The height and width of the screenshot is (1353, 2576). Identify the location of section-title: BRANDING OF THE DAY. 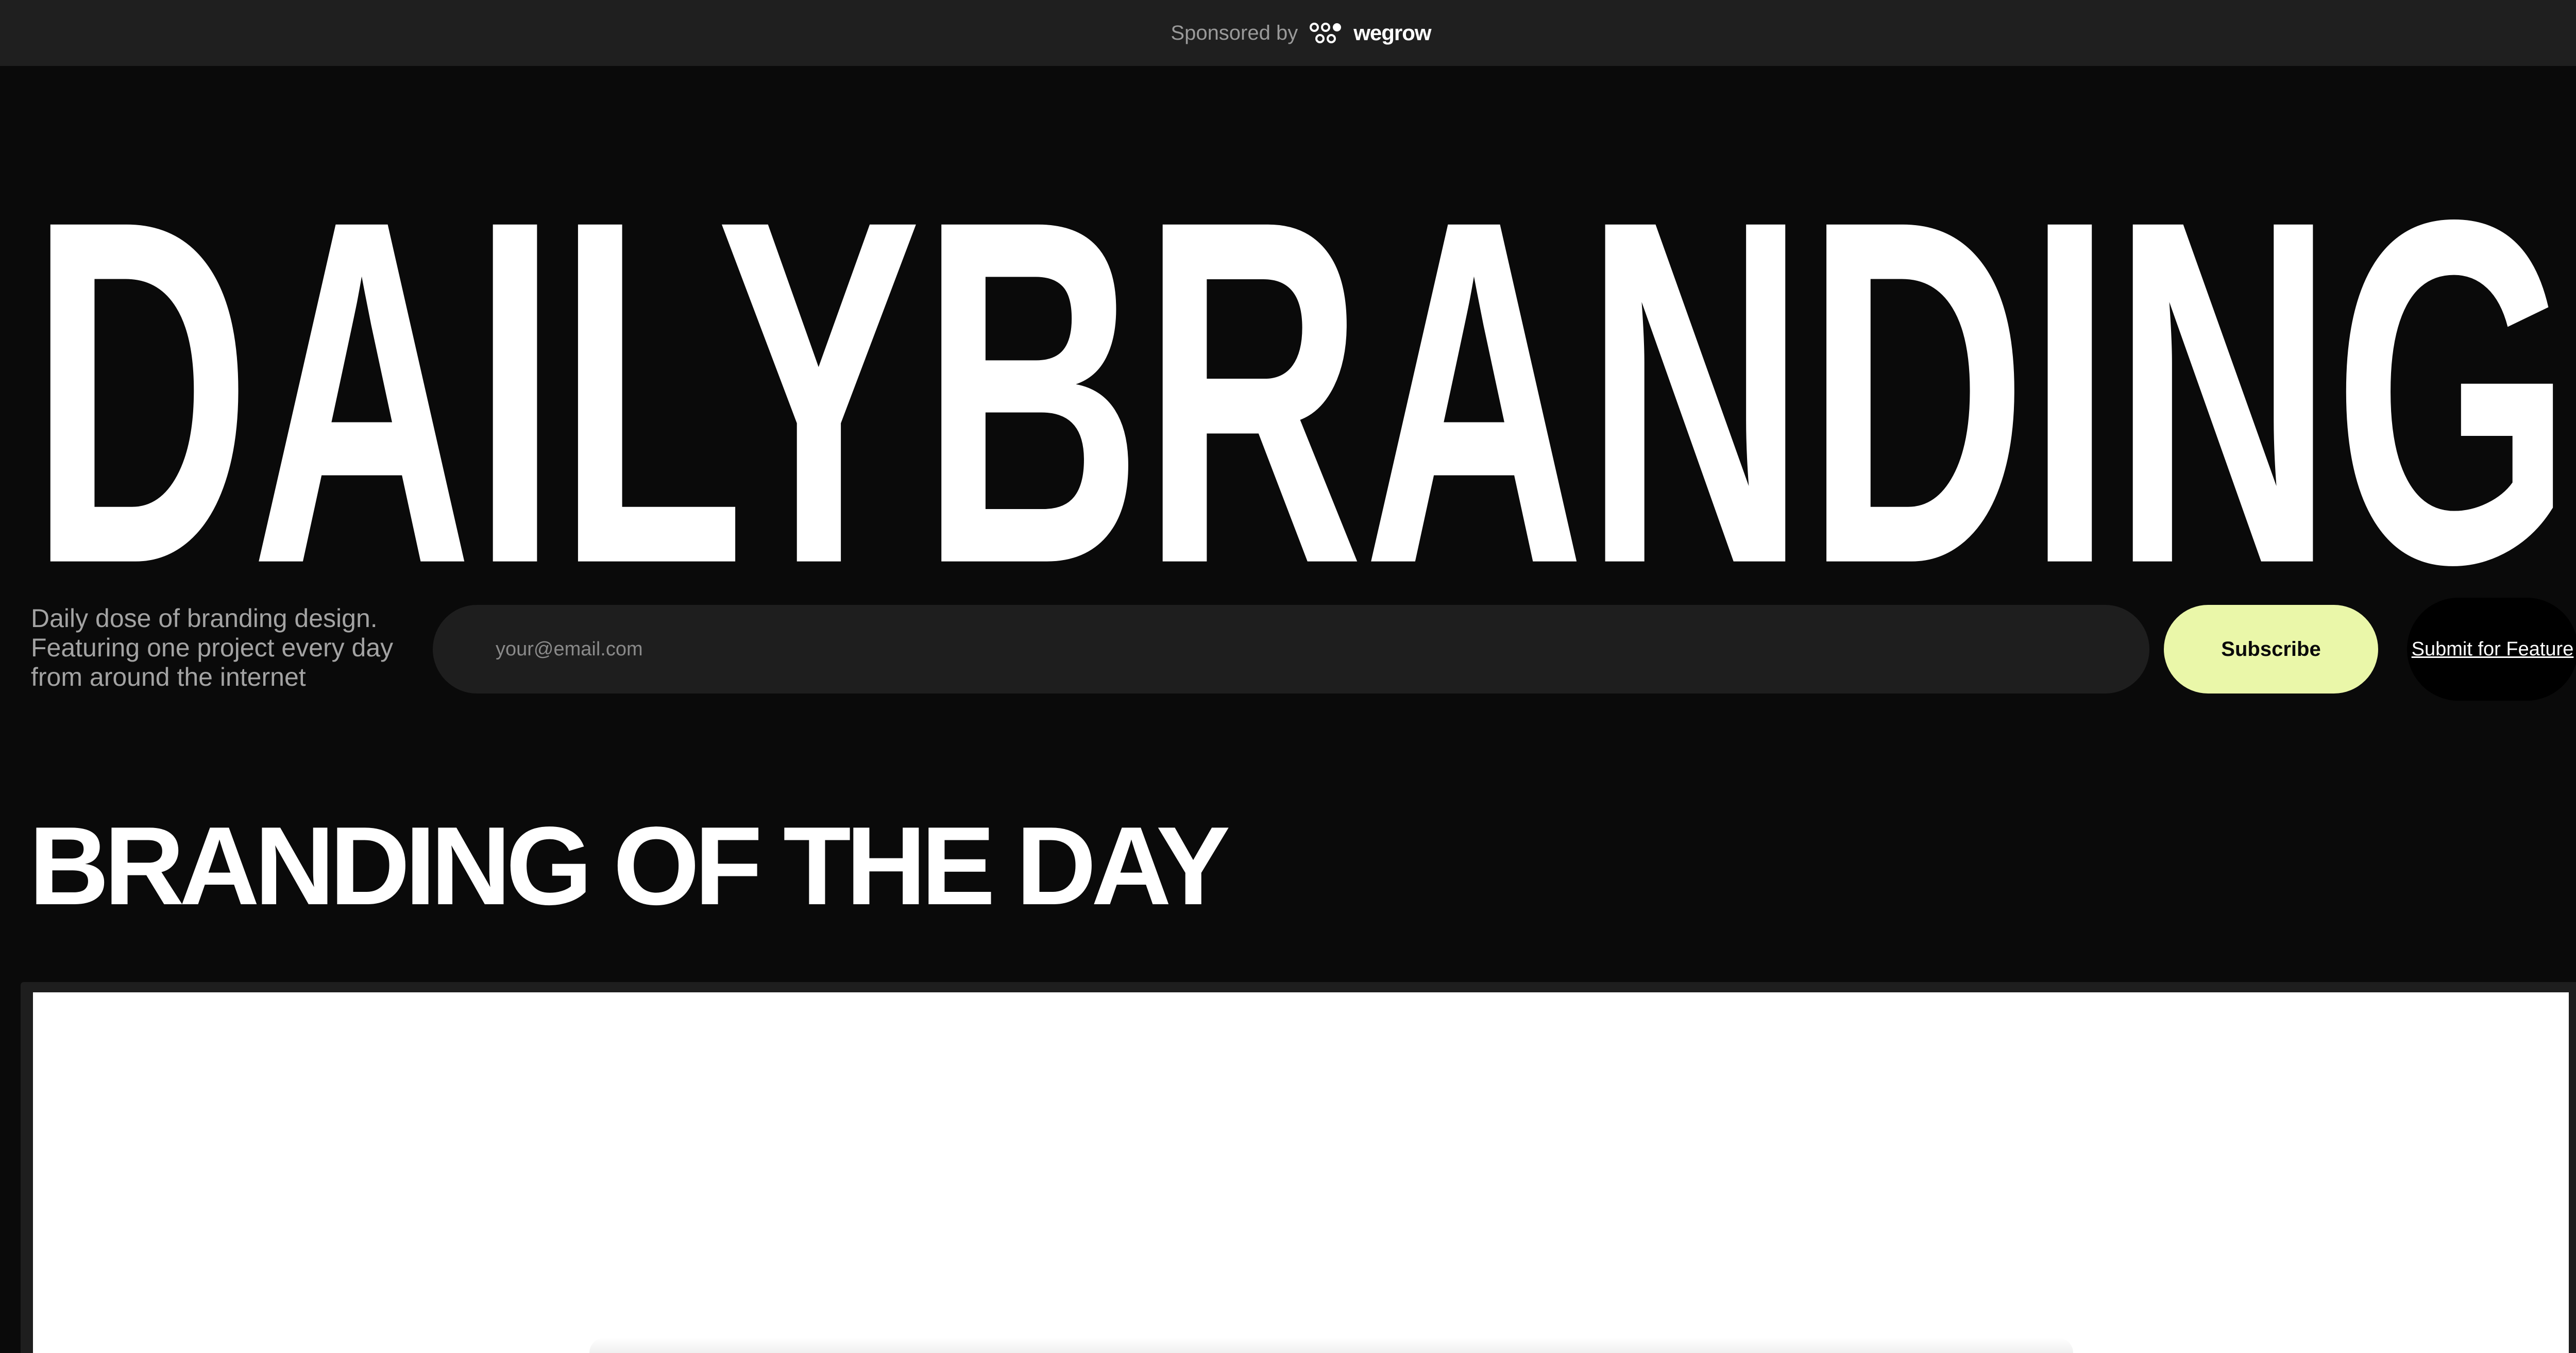
(629, 865).